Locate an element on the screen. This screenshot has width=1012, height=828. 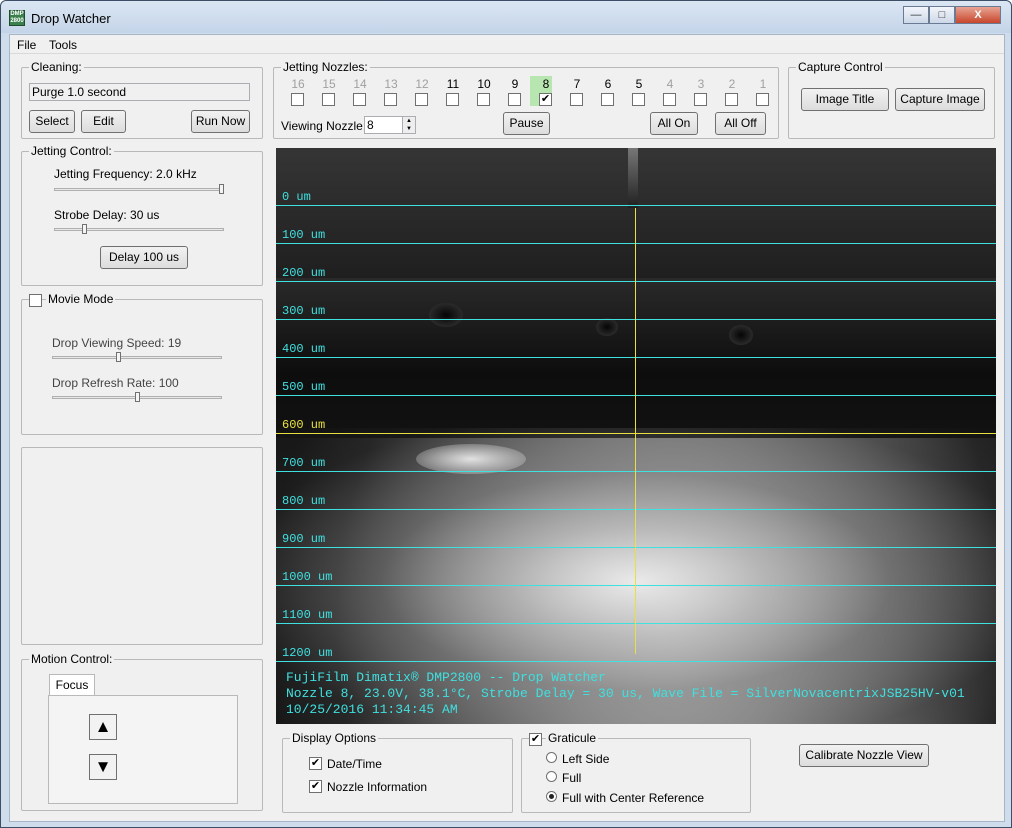
motion-control-group: Motion Control: Focus ▲ ▼ is located at coordinates (142, 731).